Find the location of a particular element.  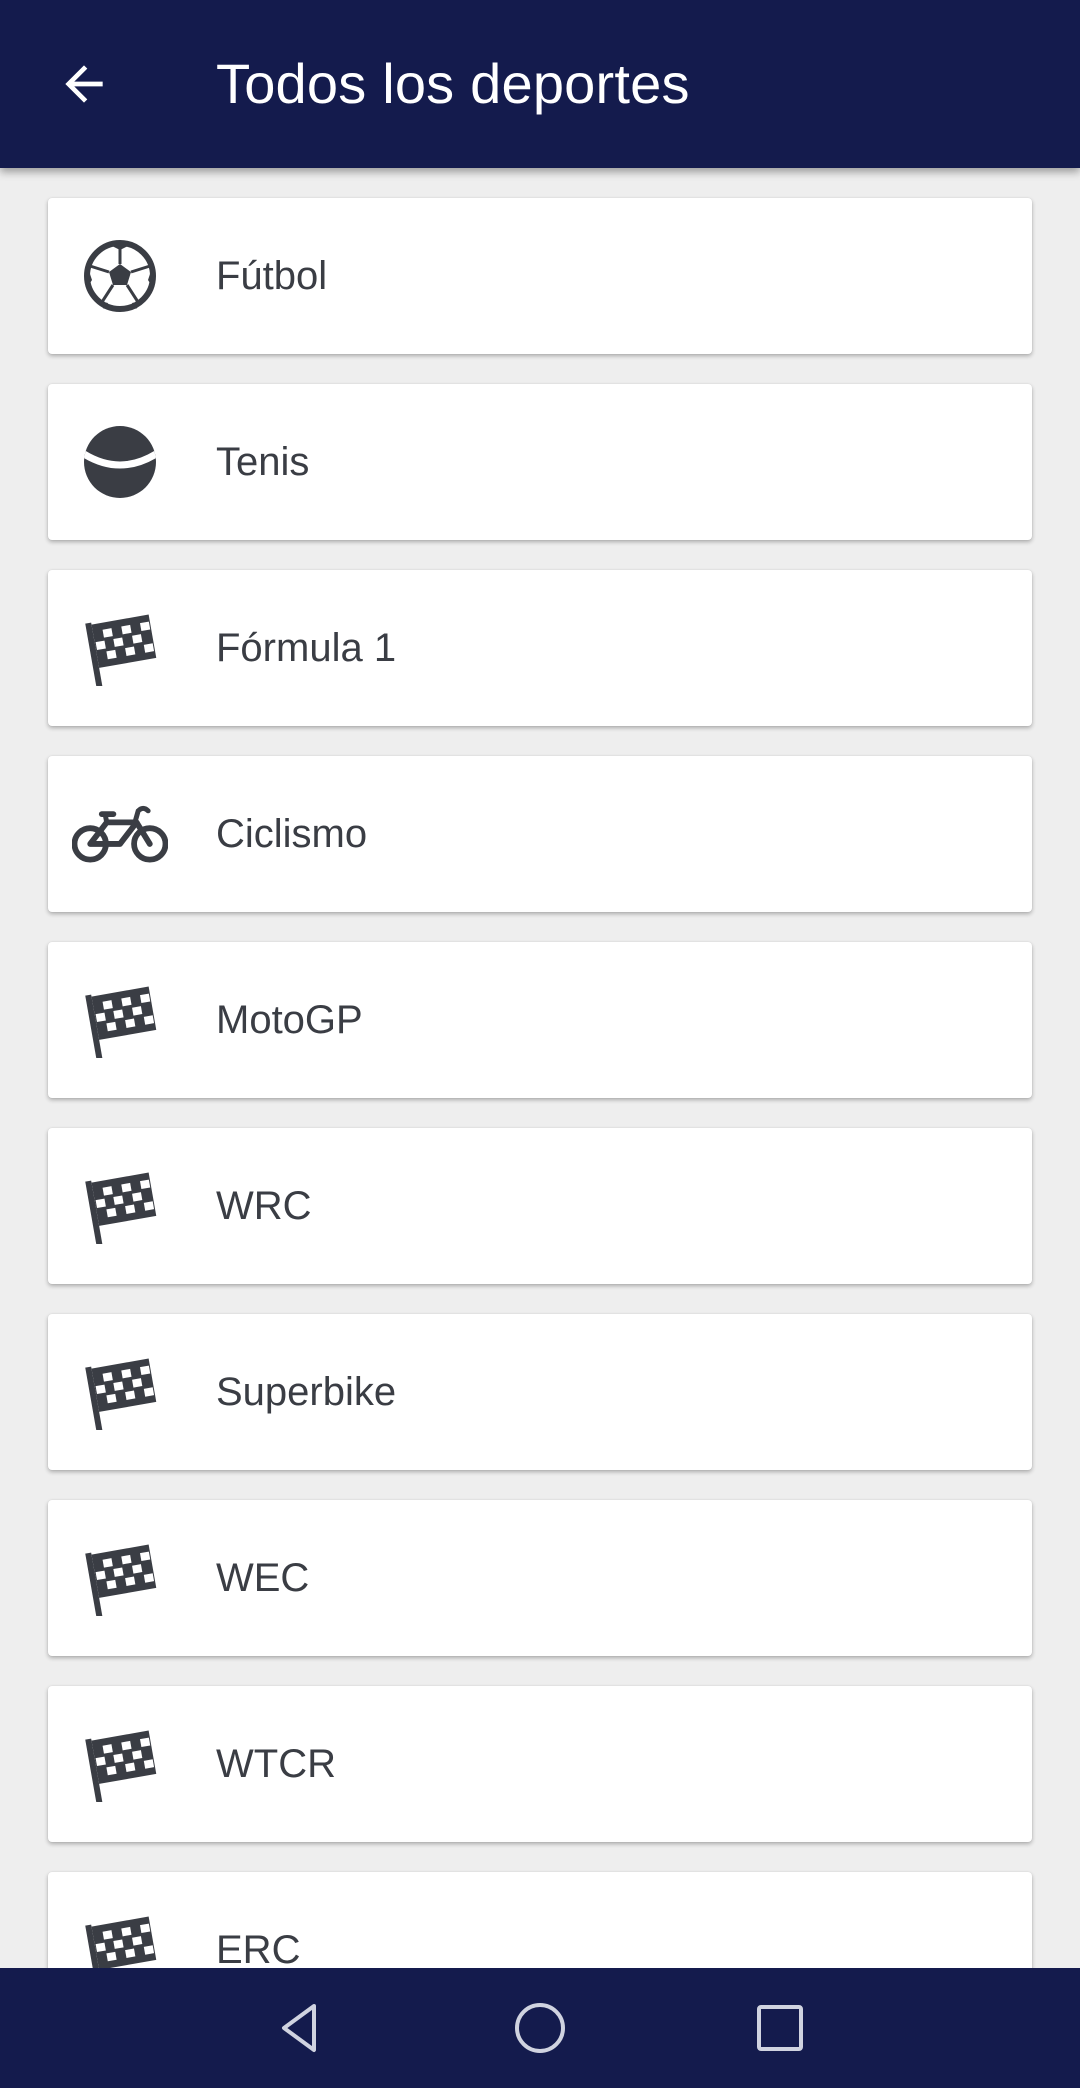

nav-recents-button is located at coordinates (780, 2028).